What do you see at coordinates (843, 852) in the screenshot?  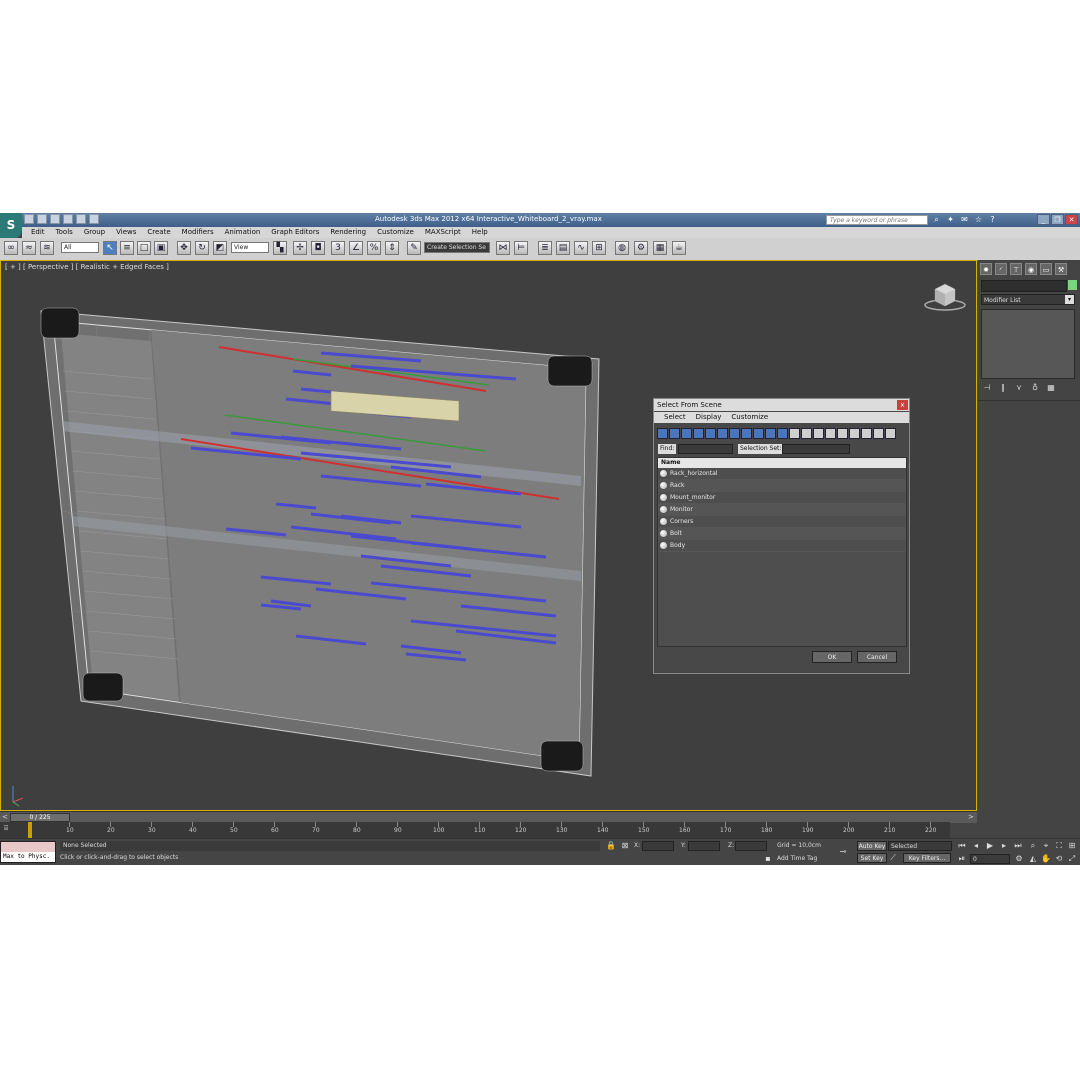 I see `key-icon: ⊸` at bounding box center [843, 852].